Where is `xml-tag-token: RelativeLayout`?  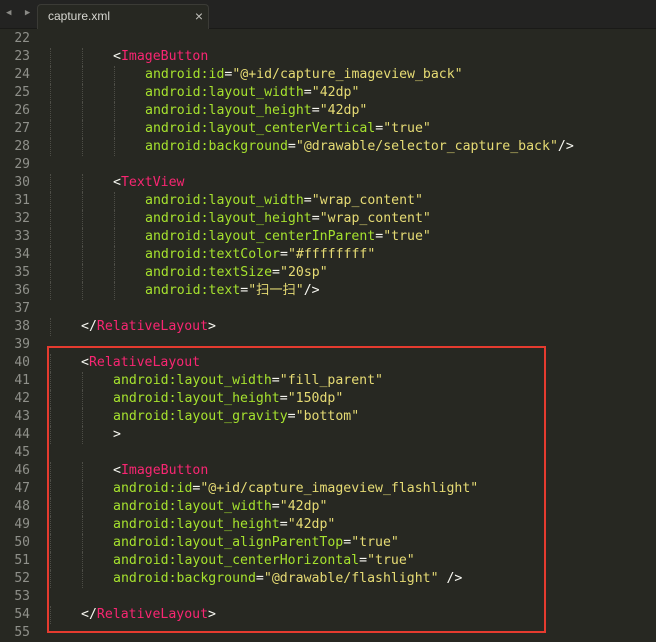 xml-tag-token: RelativeLayout is located at coordinates (144, 362).